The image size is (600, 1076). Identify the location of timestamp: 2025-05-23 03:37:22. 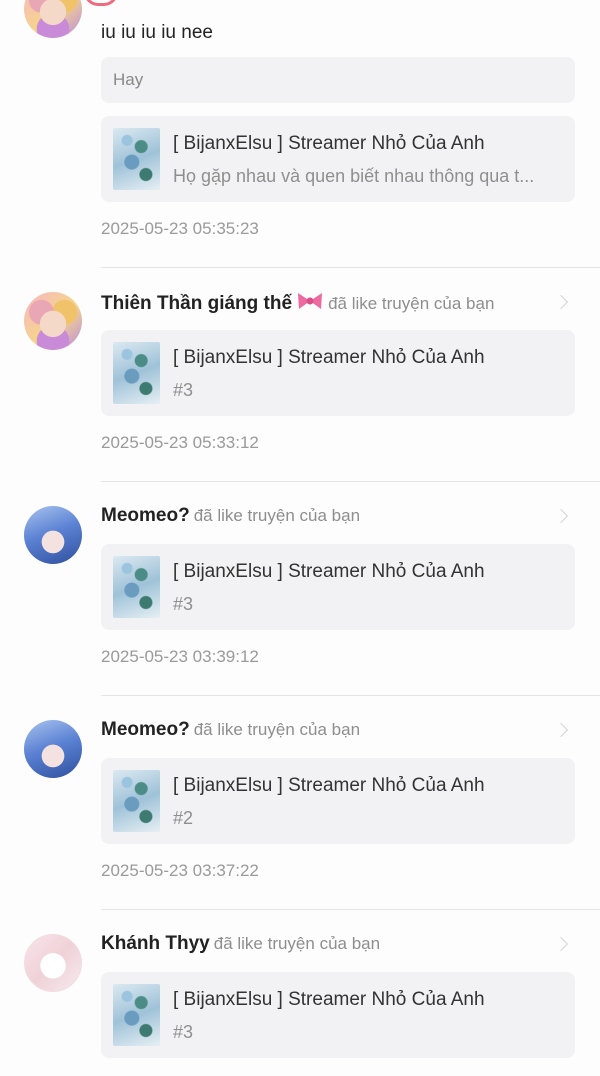
(180, 870).